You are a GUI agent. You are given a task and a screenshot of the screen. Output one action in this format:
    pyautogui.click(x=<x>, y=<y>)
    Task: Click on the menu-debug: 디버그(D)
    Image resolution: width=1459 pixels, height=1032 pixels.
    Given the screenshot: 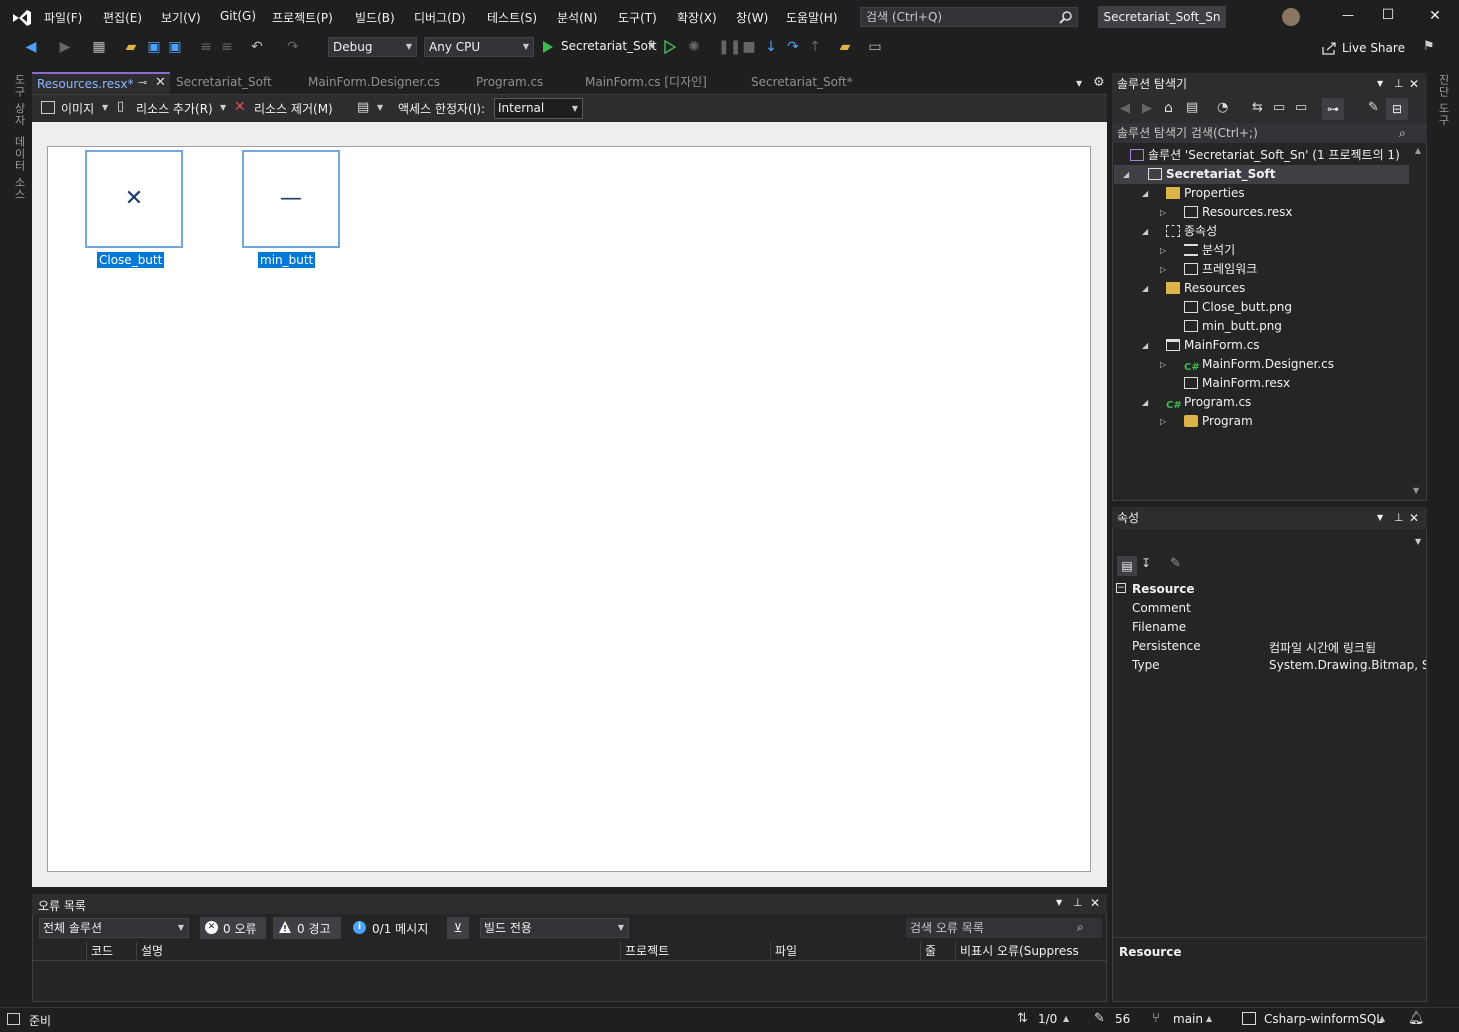 What is the action you would take?
    pyautogui.click(x=440, y=17)
    